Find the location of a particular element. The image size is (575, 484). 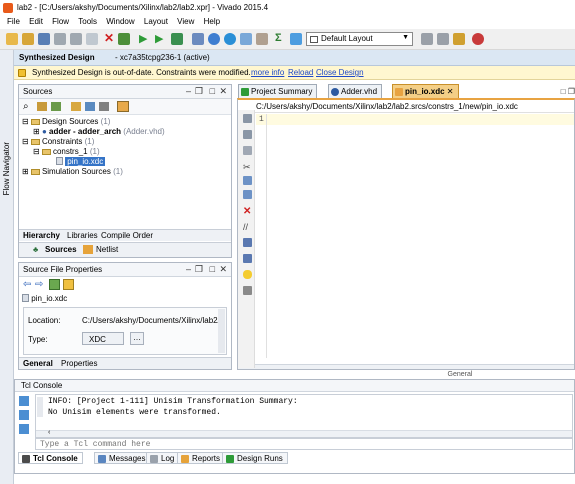

show-hierarchy-icon is located at coordinates (123, 106).